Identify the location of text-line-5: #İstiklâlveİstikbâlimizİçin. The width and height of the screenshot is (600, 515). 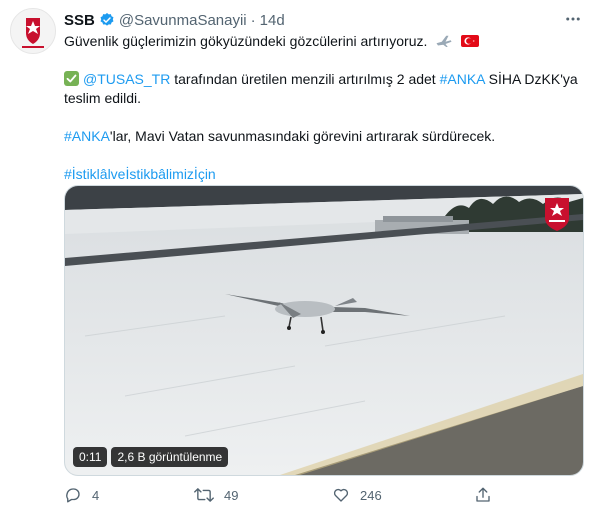
(324, 174).